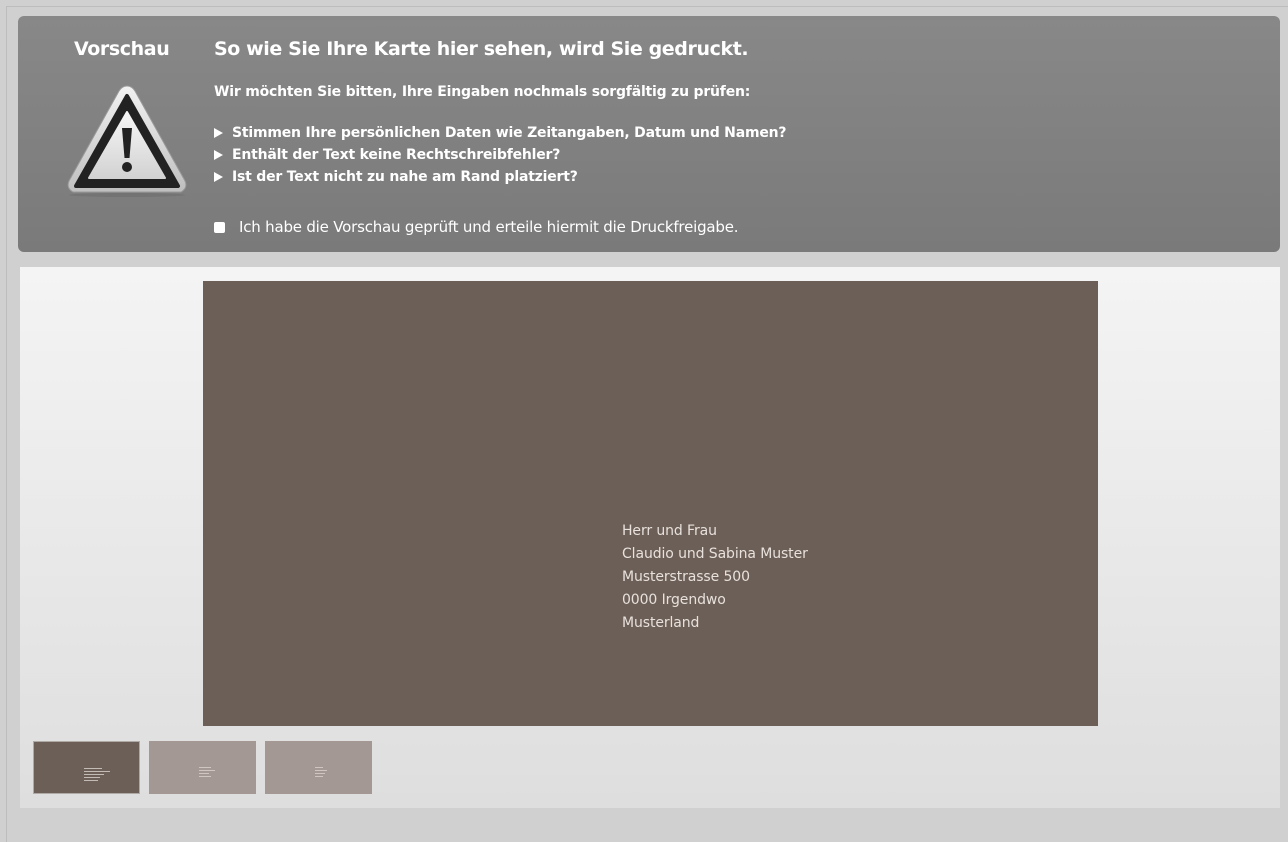  What do you see at coordinates (219, 227) in the screenshot?
I see `print-approval-checkbox` at bounding box center [219, 227].